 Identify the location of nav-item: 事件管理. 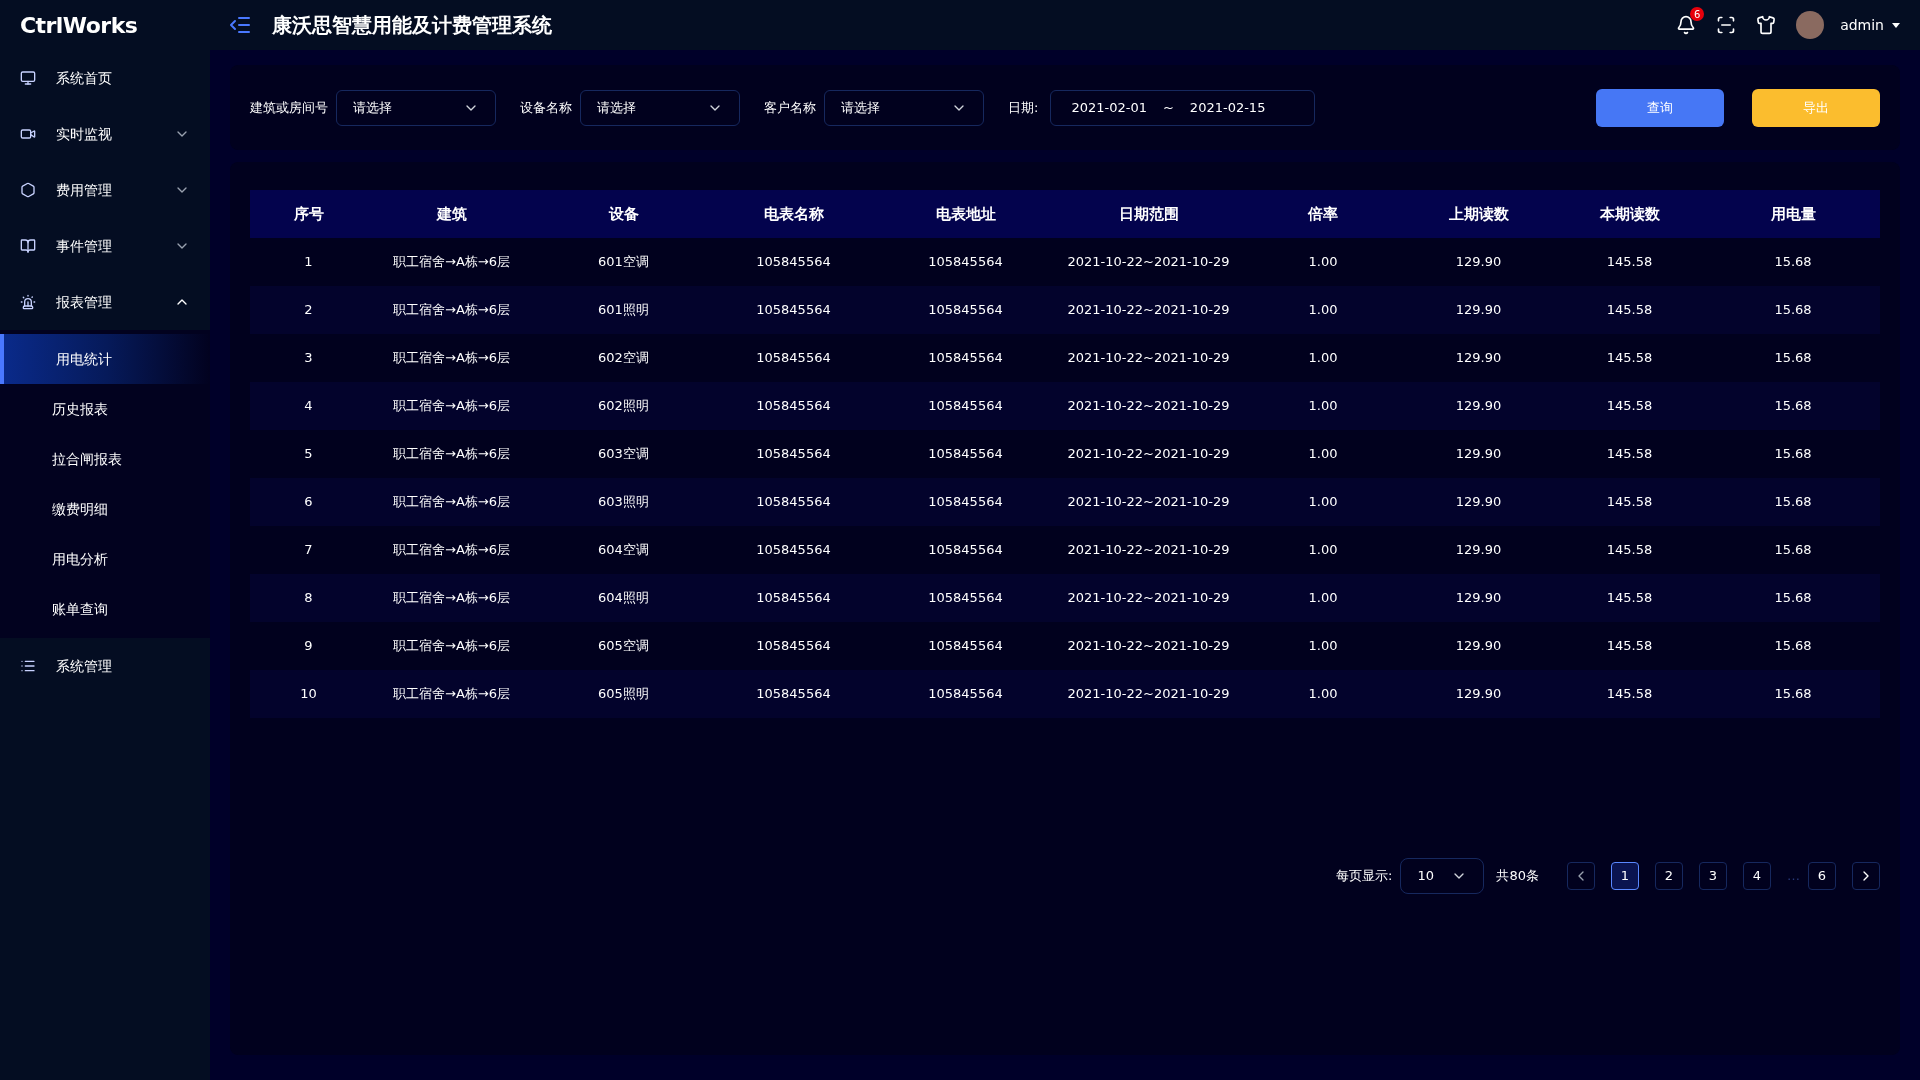
(105, 246).